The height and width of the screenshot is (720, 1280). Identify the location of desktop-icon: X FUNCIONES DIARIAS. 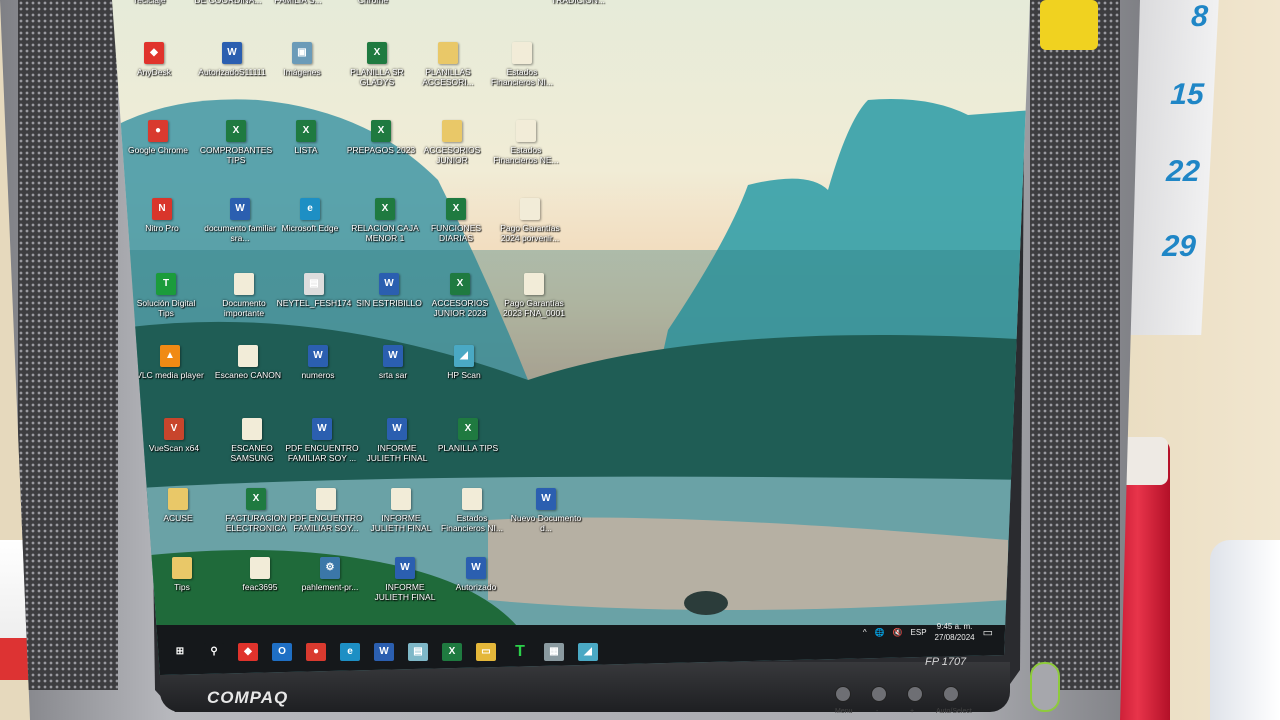
(456, 220).